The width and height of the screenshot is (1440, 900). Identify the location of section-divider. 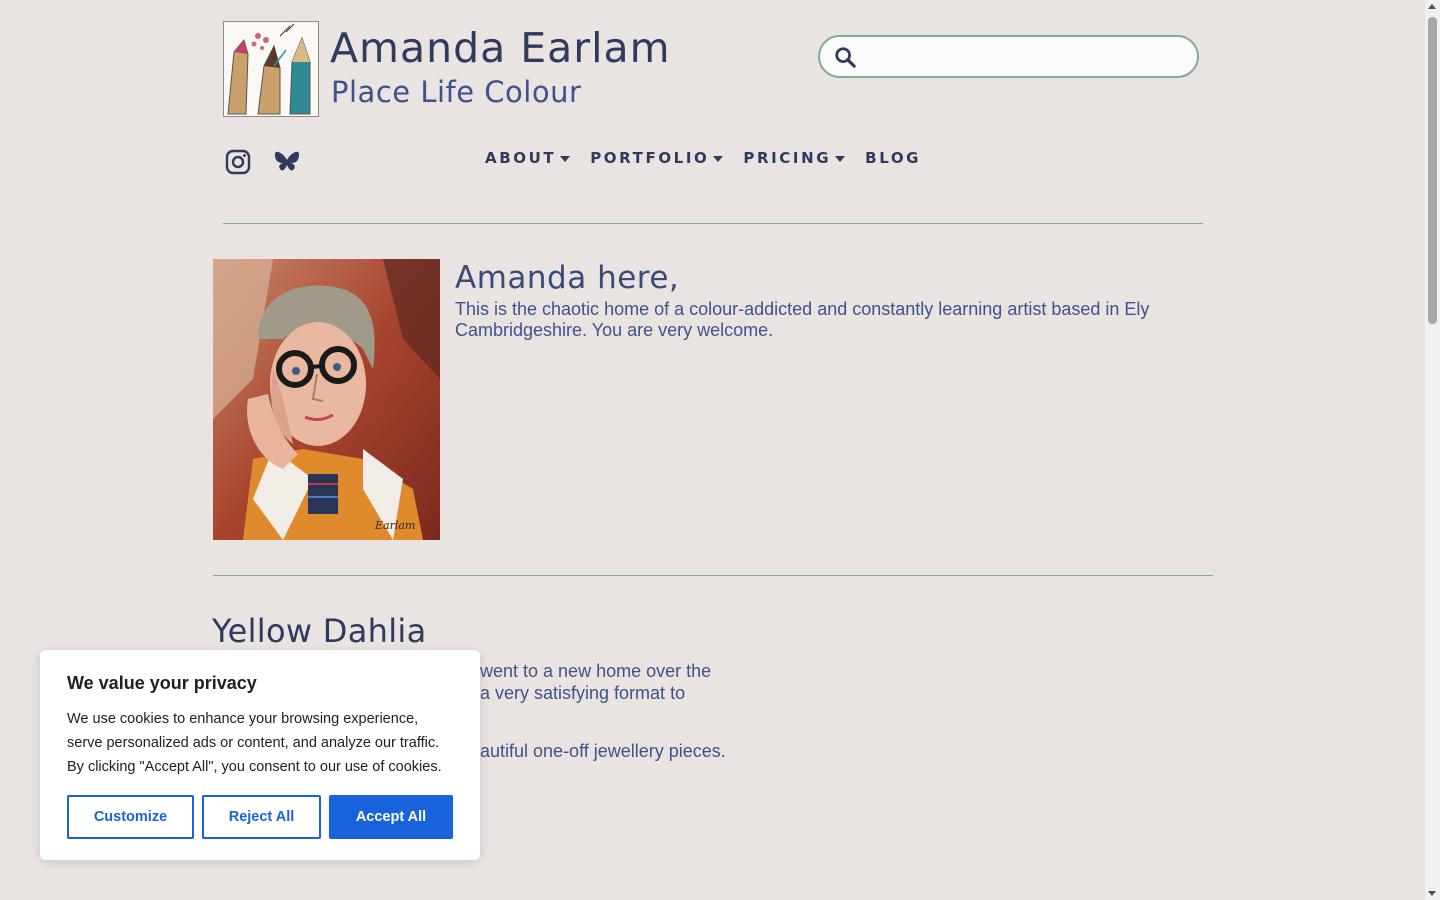
(713, 575).